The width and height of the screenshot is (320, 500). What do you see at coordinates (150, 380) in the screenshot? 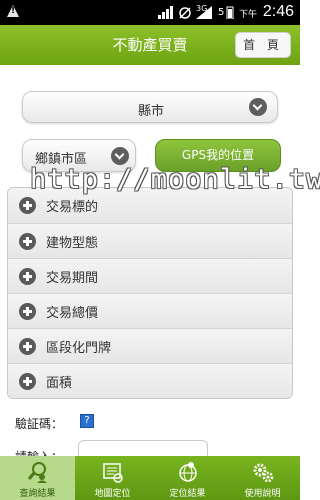
I see `accordion-item-area: 面積` at bounding box center [150, 380].